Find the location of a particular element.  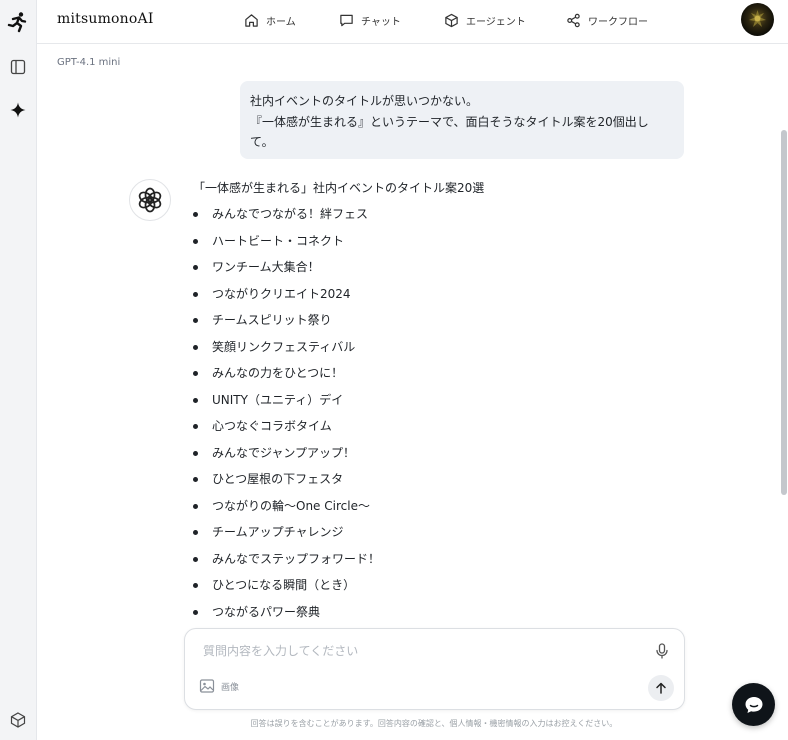

list-item: つながるパワー祭典 is located at coordinates (338, 615).